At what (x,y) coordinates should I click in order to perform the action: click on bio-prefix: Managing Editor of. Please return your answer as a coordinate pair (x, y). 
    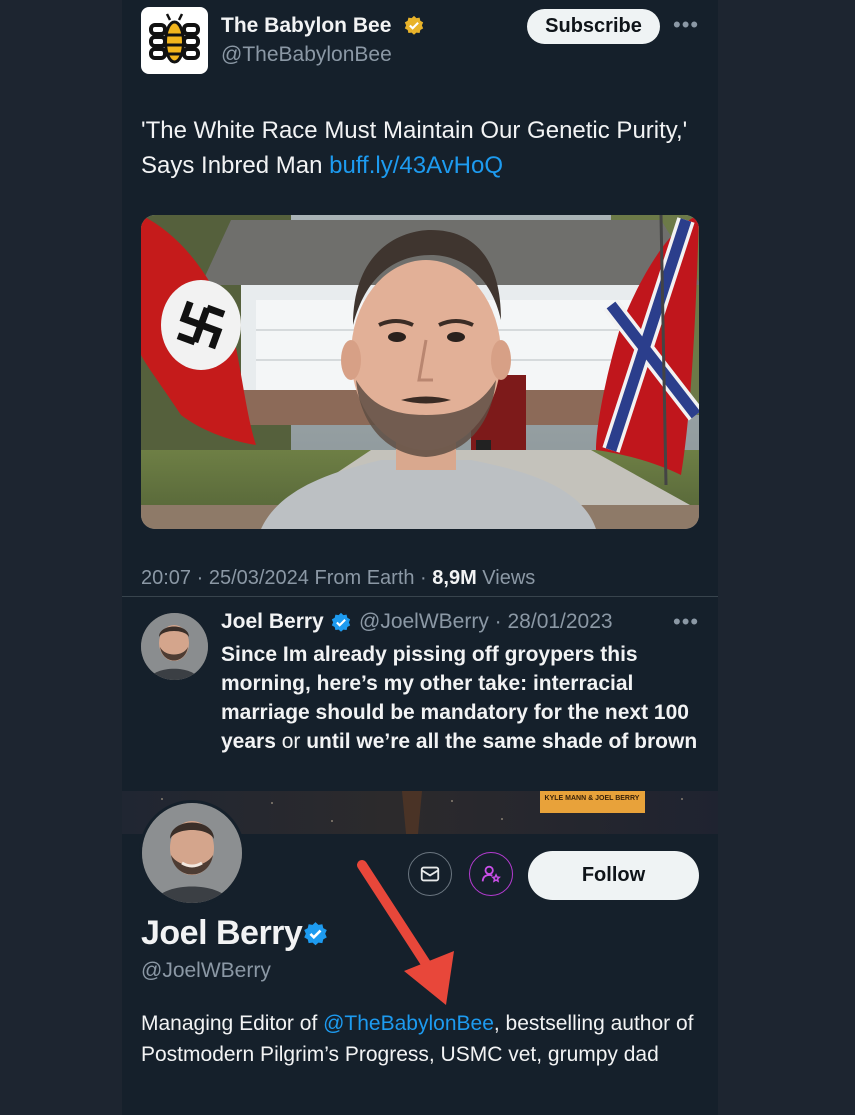
    Looking at the image, I should click on (232, 1023).